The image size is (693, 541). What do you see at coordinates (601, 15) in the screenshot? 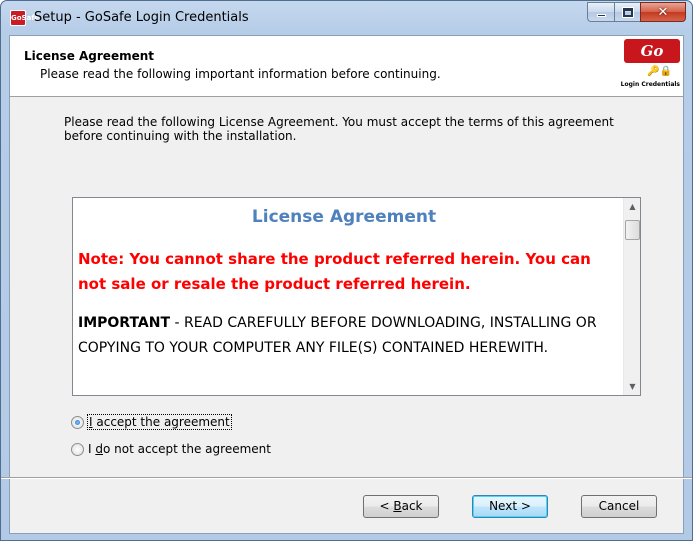
I see `minimize-icon` at bounding box center [601, 15].